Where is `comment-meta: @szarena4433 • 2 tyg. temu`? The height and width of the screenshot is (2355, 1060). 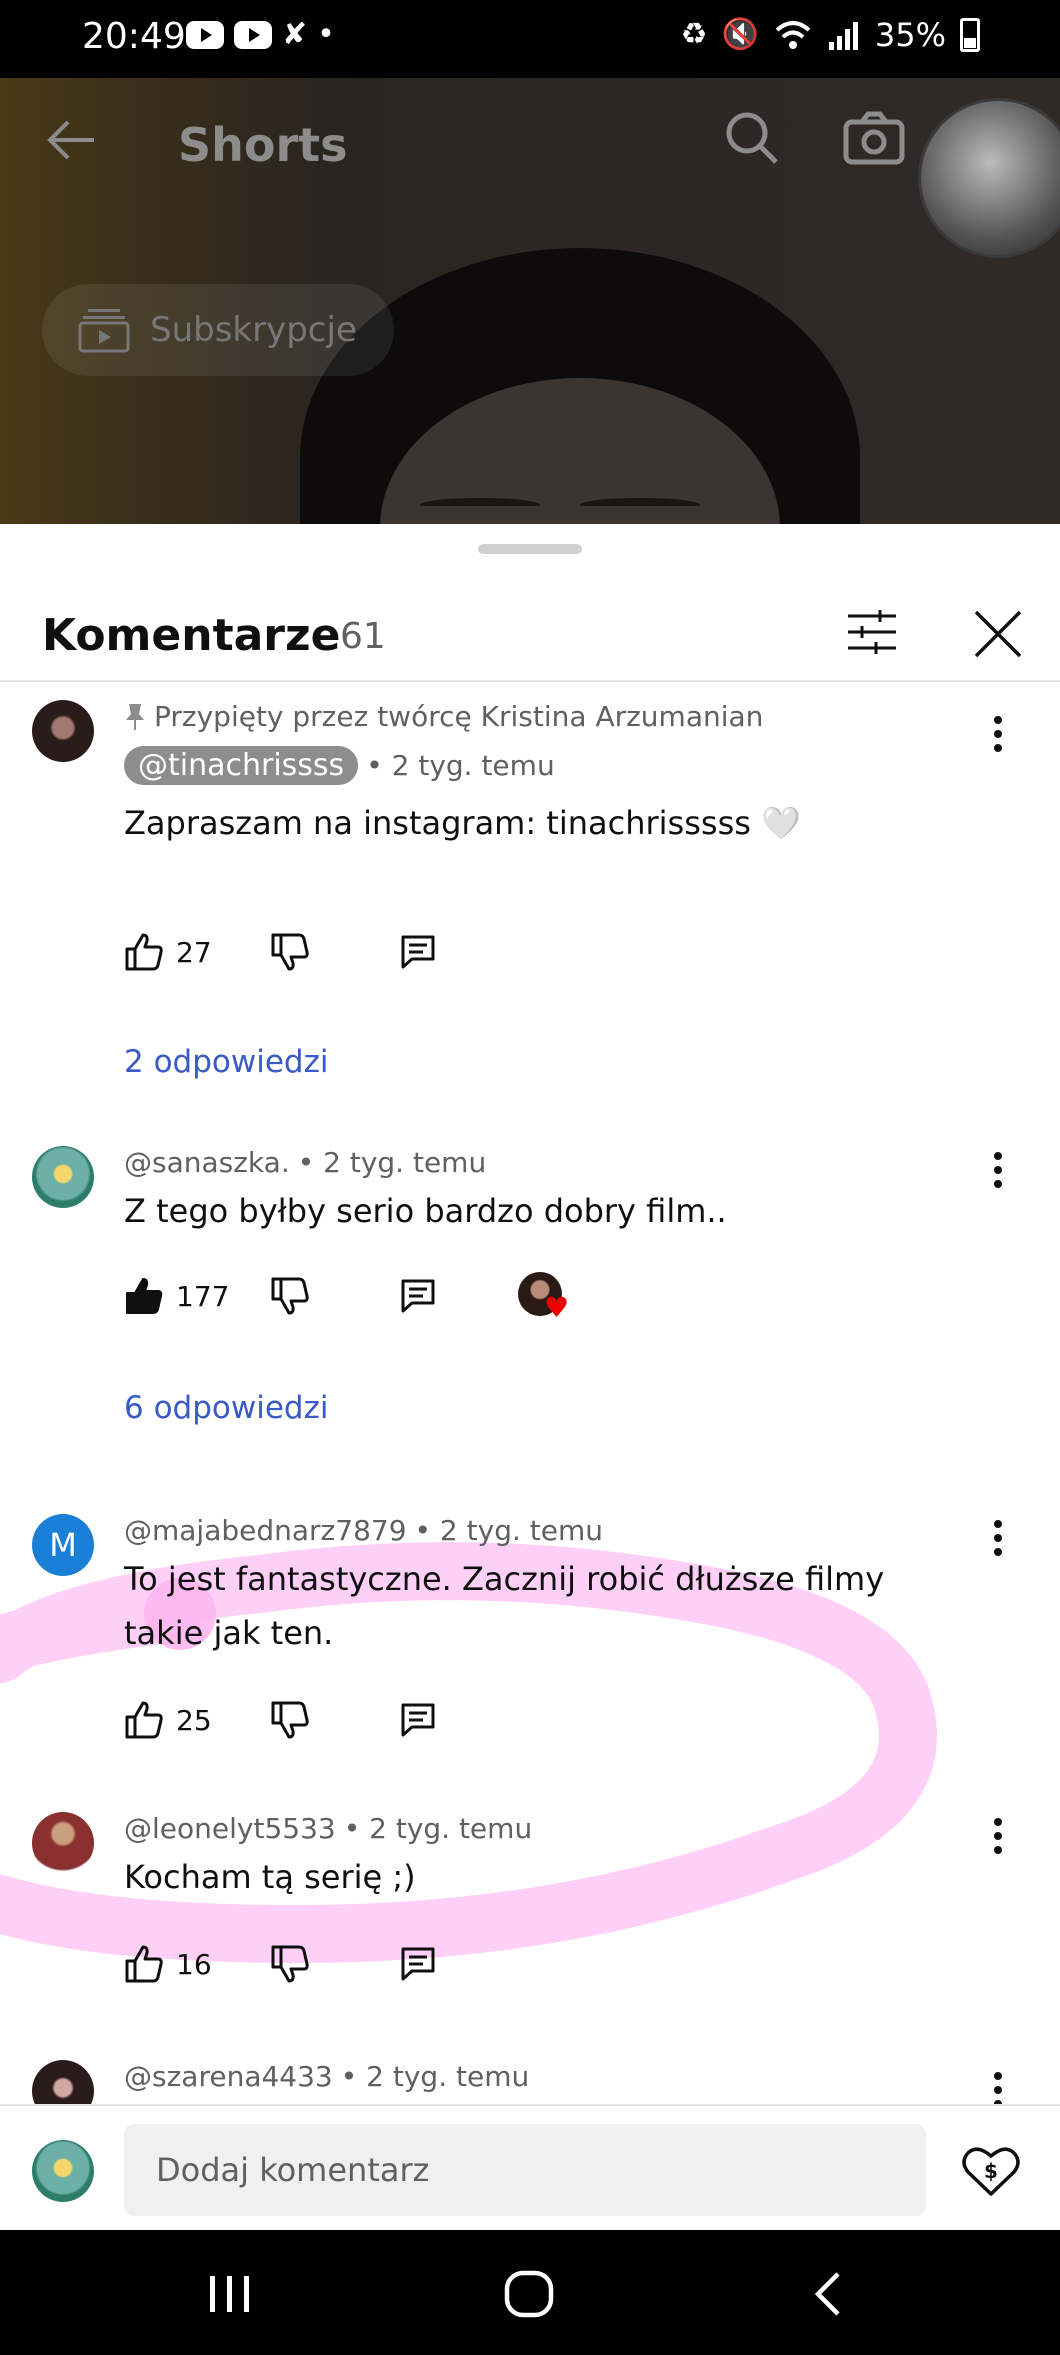
comment-meta: @szarena4433 • 2 tyg. temu is located at coordinates (326, 2076).